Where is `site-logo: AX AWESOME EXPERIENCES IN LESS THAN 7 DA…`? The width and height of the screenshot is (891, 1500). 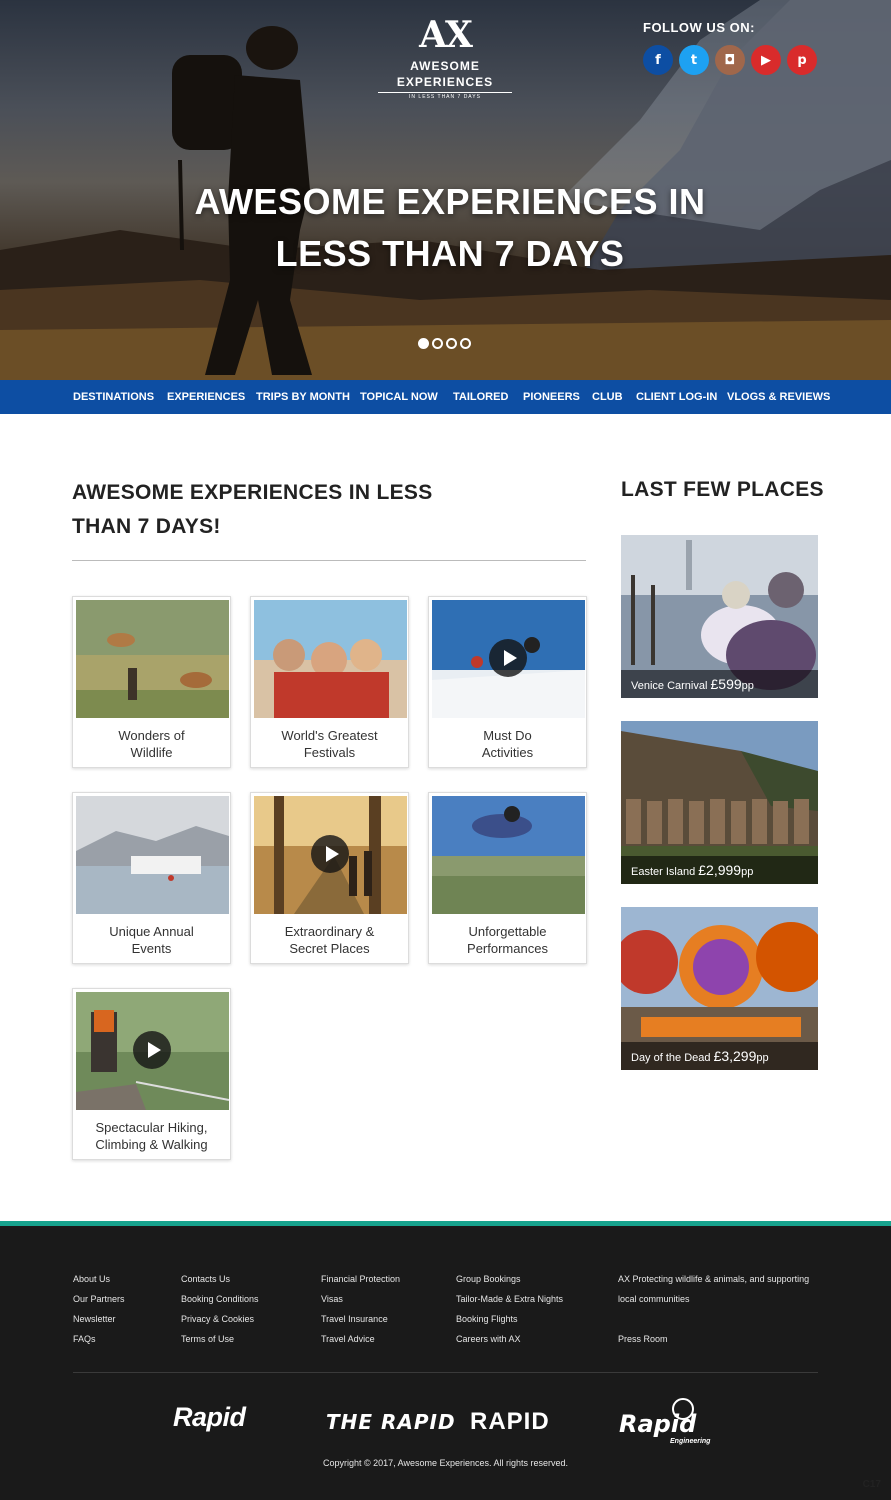
site-logo: AX AWESOME EXPERIENCES IN LESS THAN 7 DA… is located at coordinates (445, 56).